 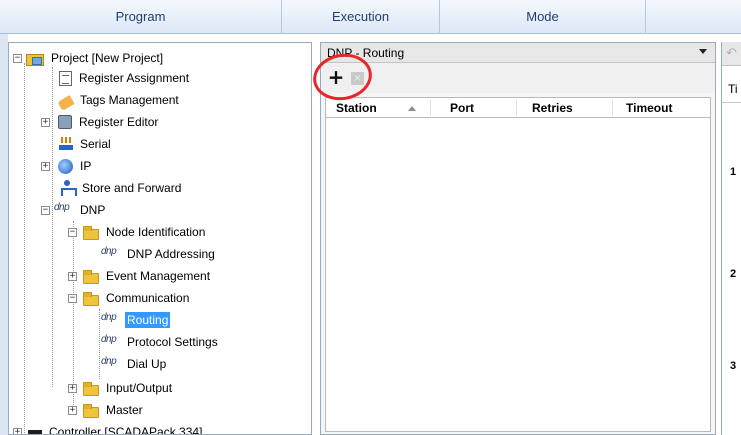 I want to click on menu-execution: Execution, so click(x=361, y=17).